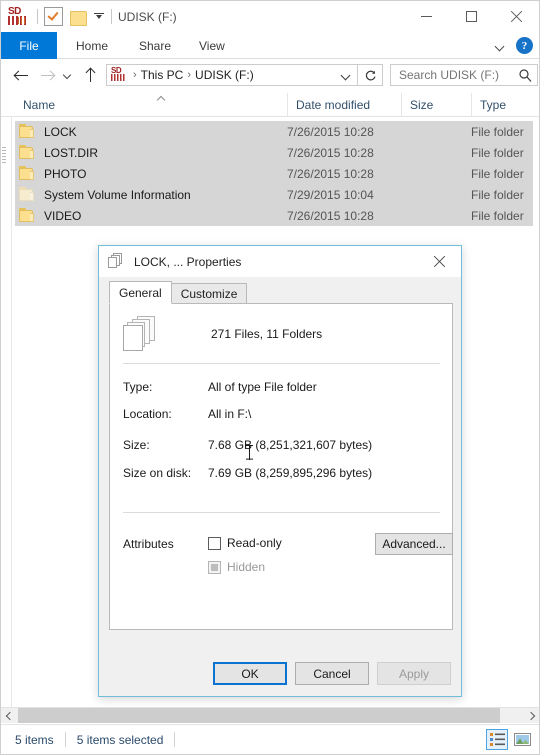  Describe the element at coordinates (262, 387) in the screenshot. I see `field-type-value: All of type File folder` at that location.